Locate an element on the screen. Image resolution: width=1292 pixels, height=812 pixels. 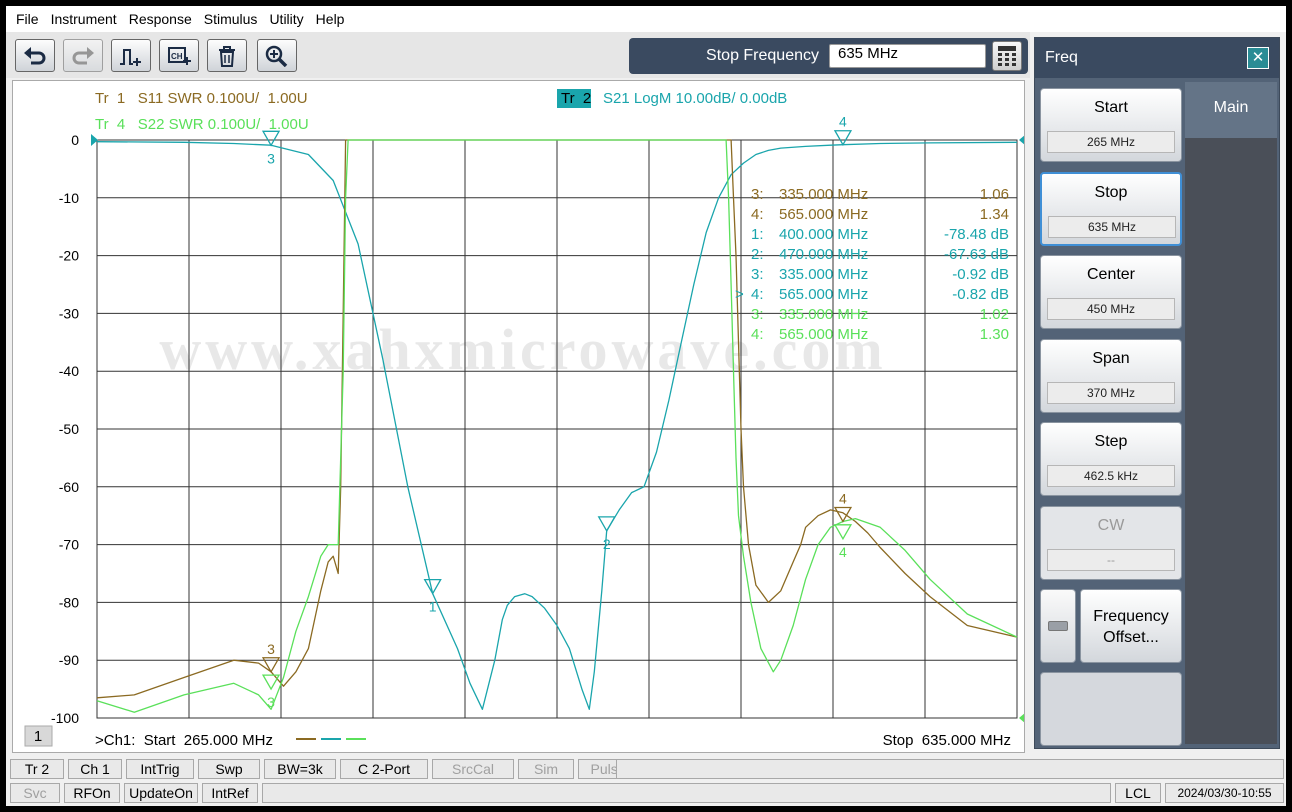
panel-title-bar: Freq ✕ is located at coordinates (1157, 58).